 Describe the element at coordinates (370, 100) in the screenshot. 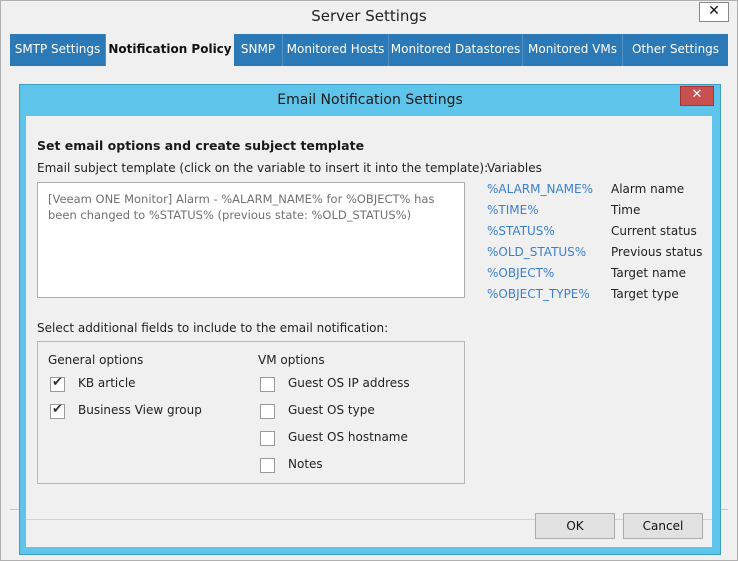

I see `dialog-title: Email Notification Settings` at that location.